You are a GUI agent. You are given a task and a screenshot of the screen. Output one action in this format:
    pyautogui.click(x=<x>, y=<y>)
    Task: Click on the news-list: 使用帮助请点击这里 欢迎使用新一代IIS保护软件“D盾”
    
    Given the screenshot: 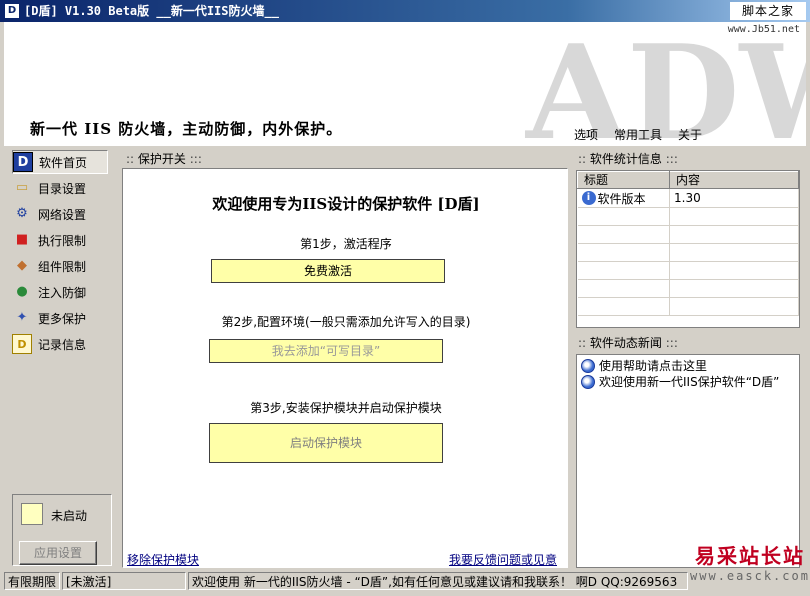 What is the action you would take?
    pyautogui.click(x=688, y=461)
    